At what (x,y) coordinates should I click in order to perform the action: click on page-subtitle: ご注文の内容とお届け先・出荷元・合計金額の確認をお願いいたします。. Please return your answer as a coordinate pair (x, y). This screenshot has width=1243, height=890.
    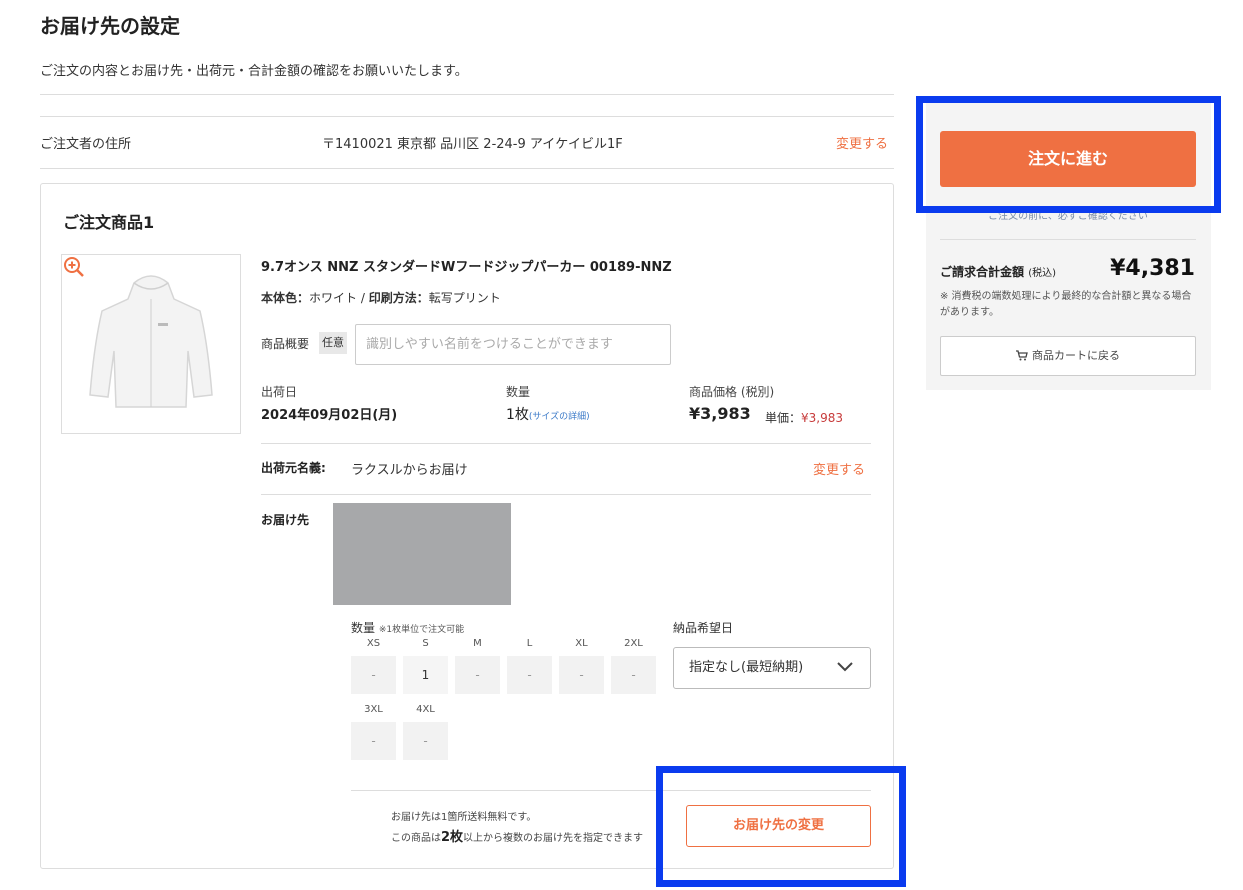
    Looking at the image, I should click on (254, 71).